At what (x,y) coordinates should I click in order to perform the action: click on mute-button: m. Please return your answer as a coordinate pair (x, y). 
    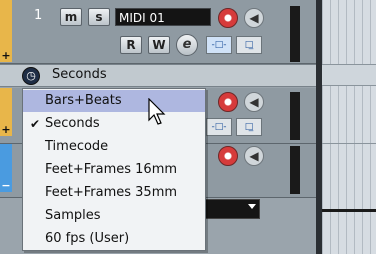
    Looking at the image, I should click on (71, 17).